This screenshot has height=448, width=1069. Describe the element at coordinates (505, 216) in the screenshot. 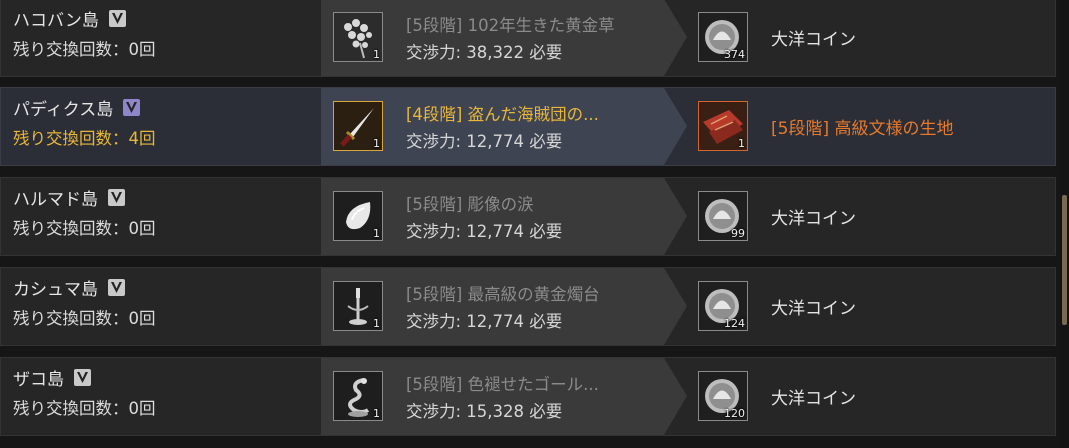

I see `trade-offer: 1 [5段階] 彫像の涙 交渉力: 12,774 必要` at that location.